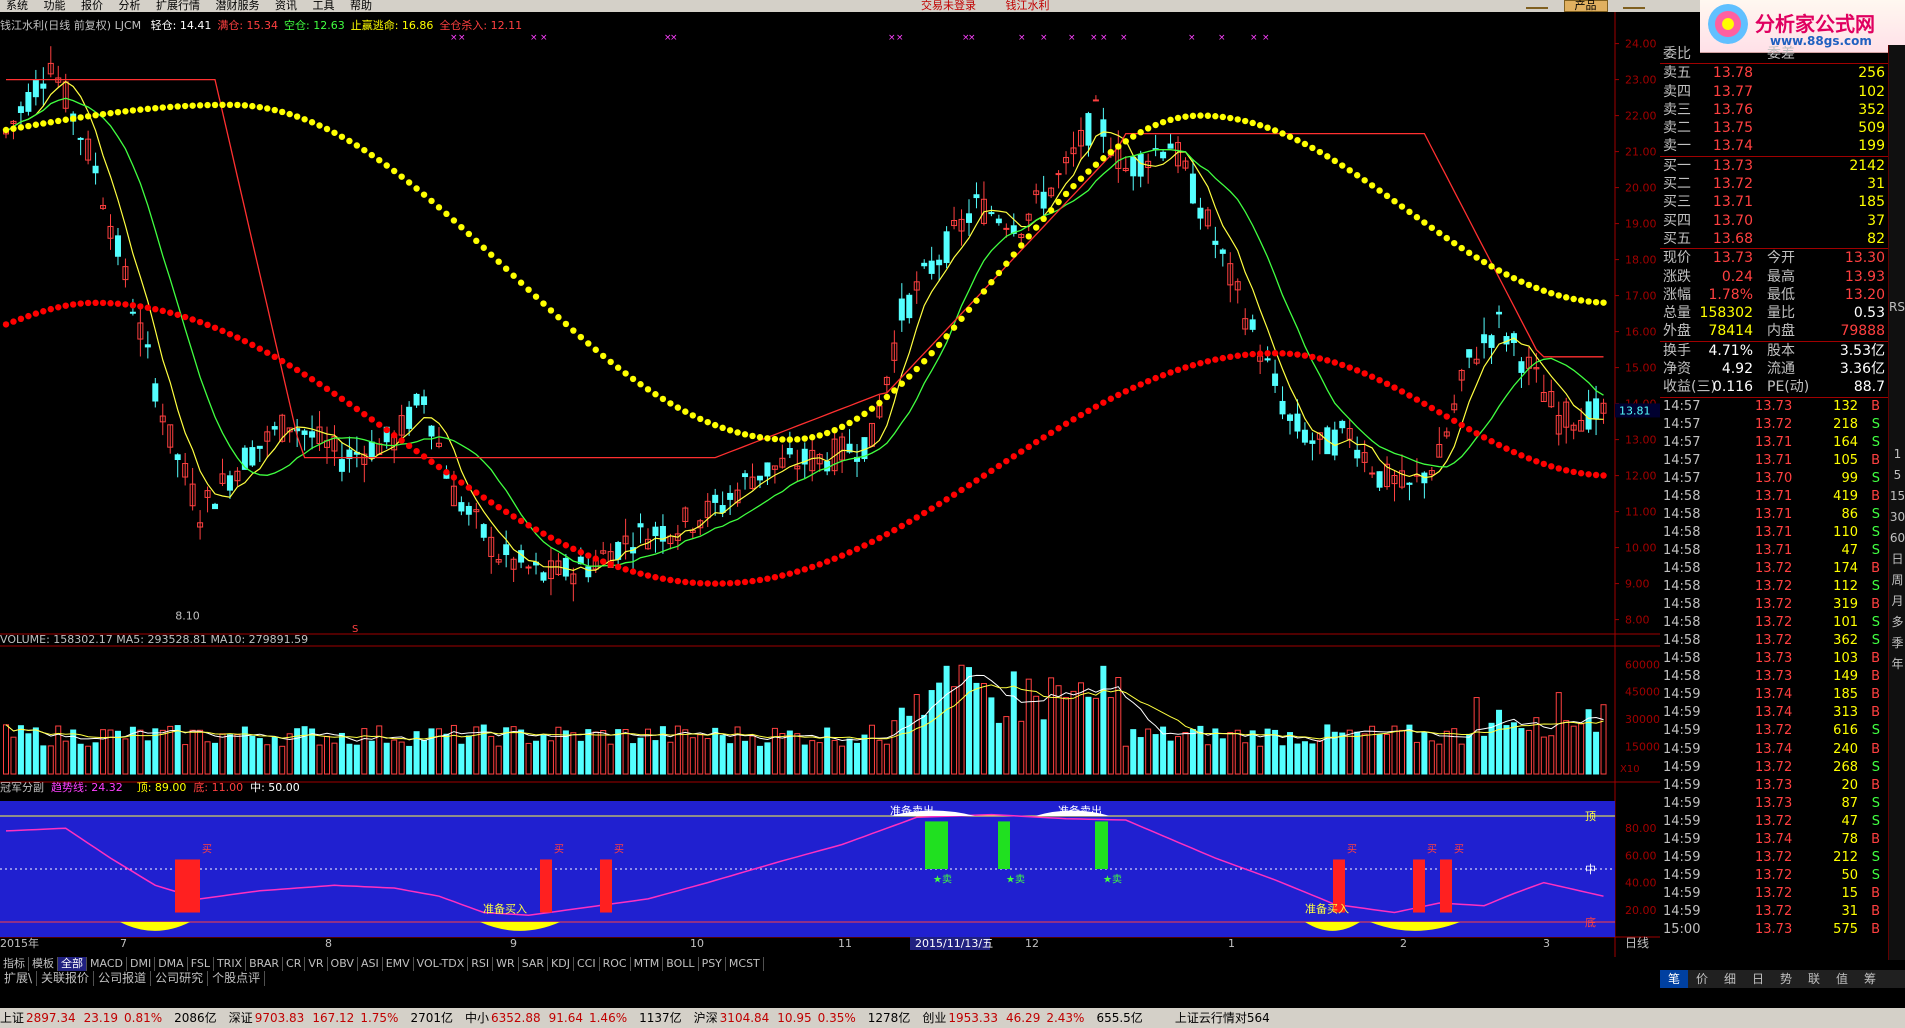  I want to click on menu-item-news: 资讯, so click(286, 6).